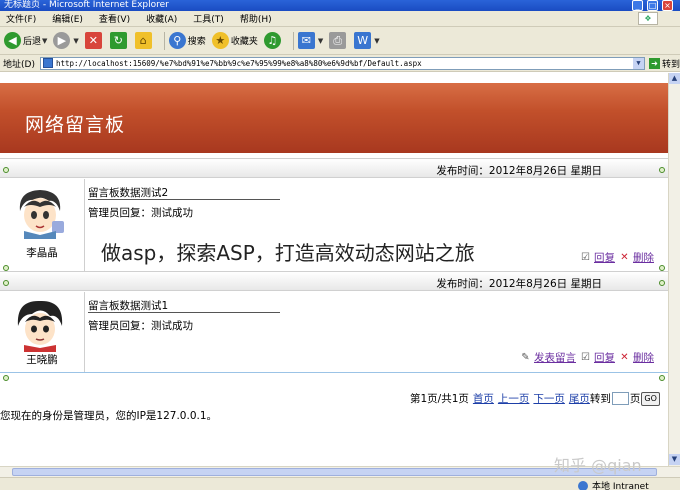  I want to click on last-page-link: 尾页, so click(579, 398).